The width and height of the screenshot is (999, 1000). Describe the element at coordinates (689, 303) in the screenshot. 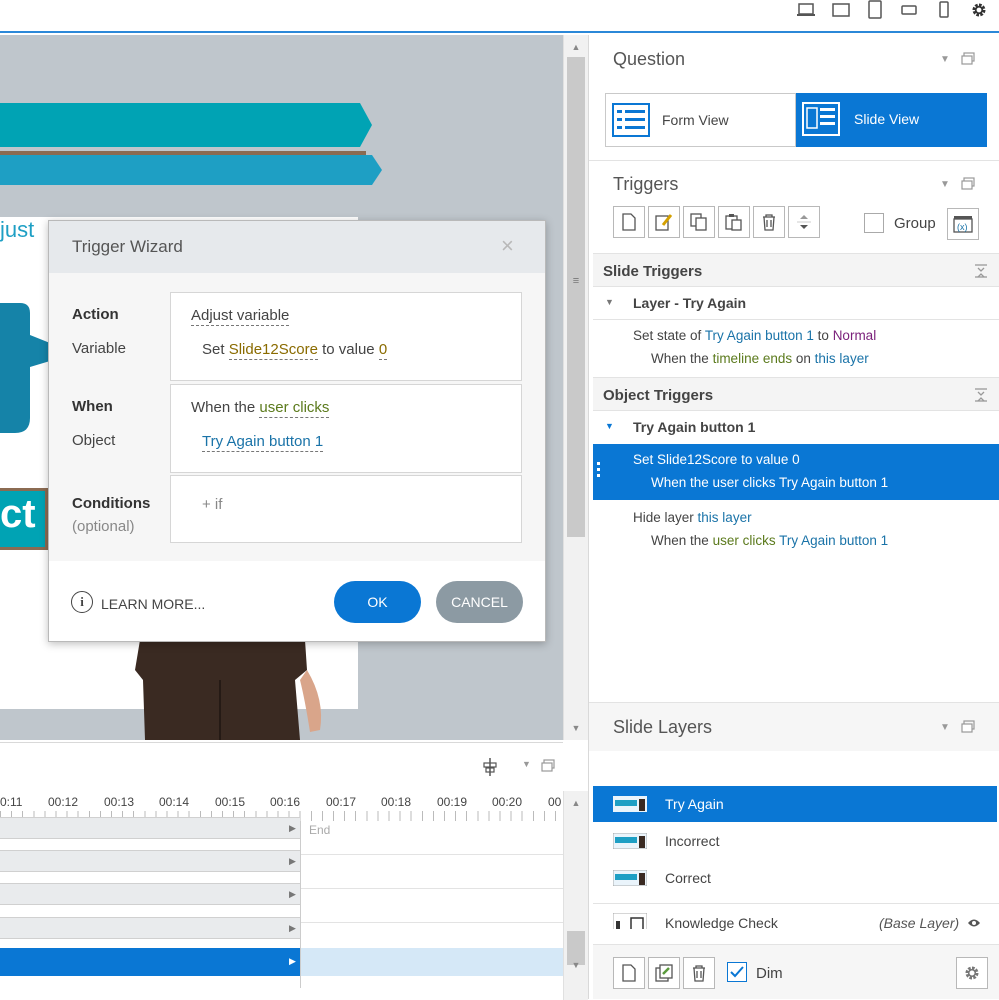

I see `layer-name: Layer - Try Again` at that location.